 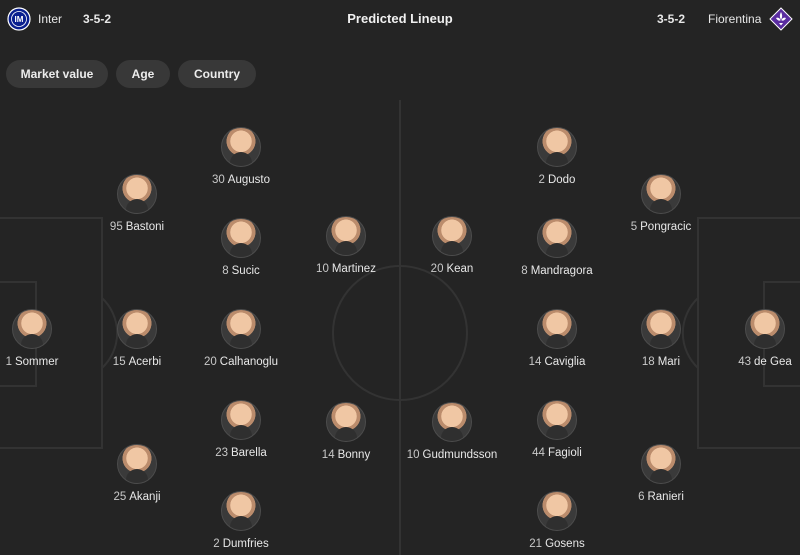 What do you see at coordinates (248, 180) in the screenshot?
I see `player-name: Augusto` at bounding box center [248, 180].